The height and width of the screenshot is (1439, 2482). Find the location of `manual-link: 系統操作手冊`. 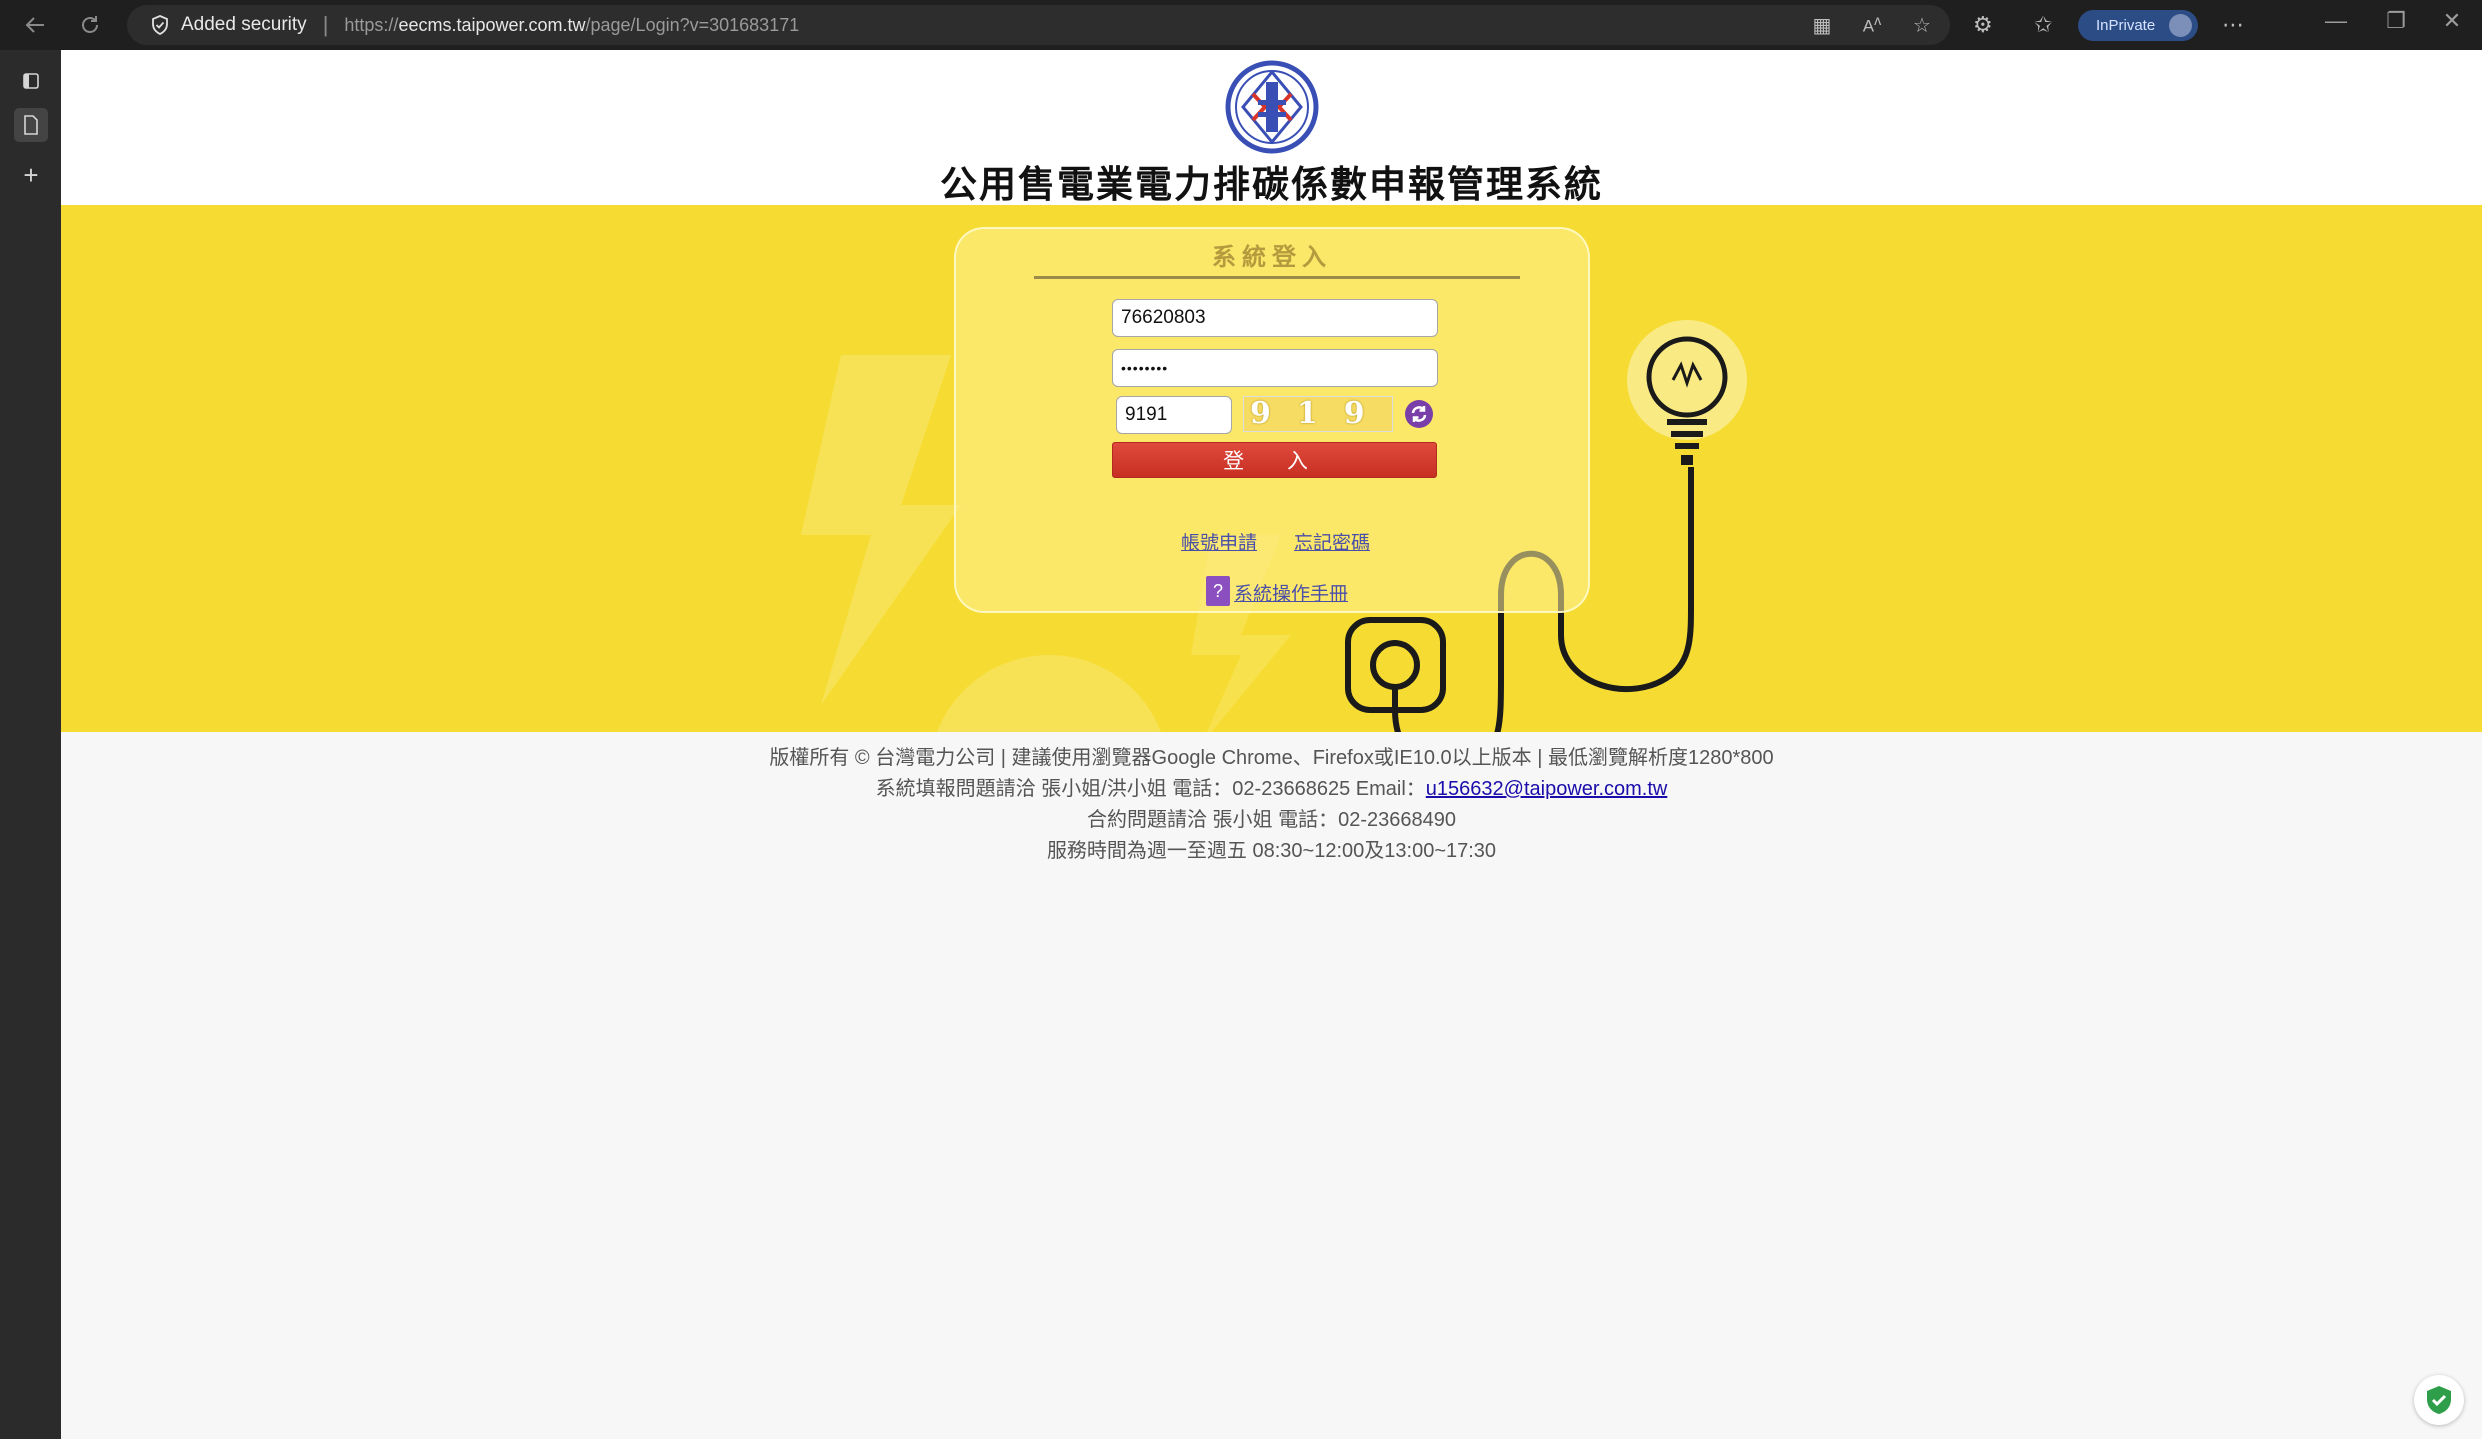

manual-link: 系統操作手冊 is located at coordinates (1291, 592).